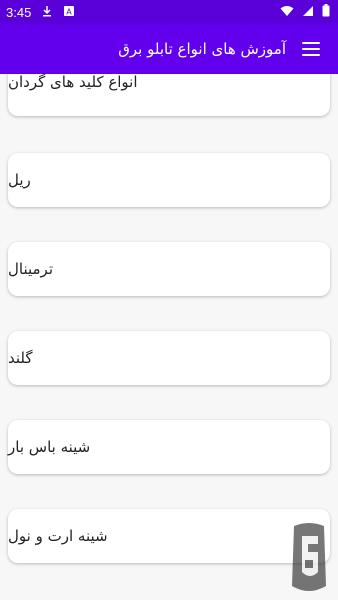 Image resolution: width=338 pixels, height=600 pixels. What do you see at coordinates (169, 269) in the screenshot?
I see `list-item: ترمینال` at bounding box center [169, 269].